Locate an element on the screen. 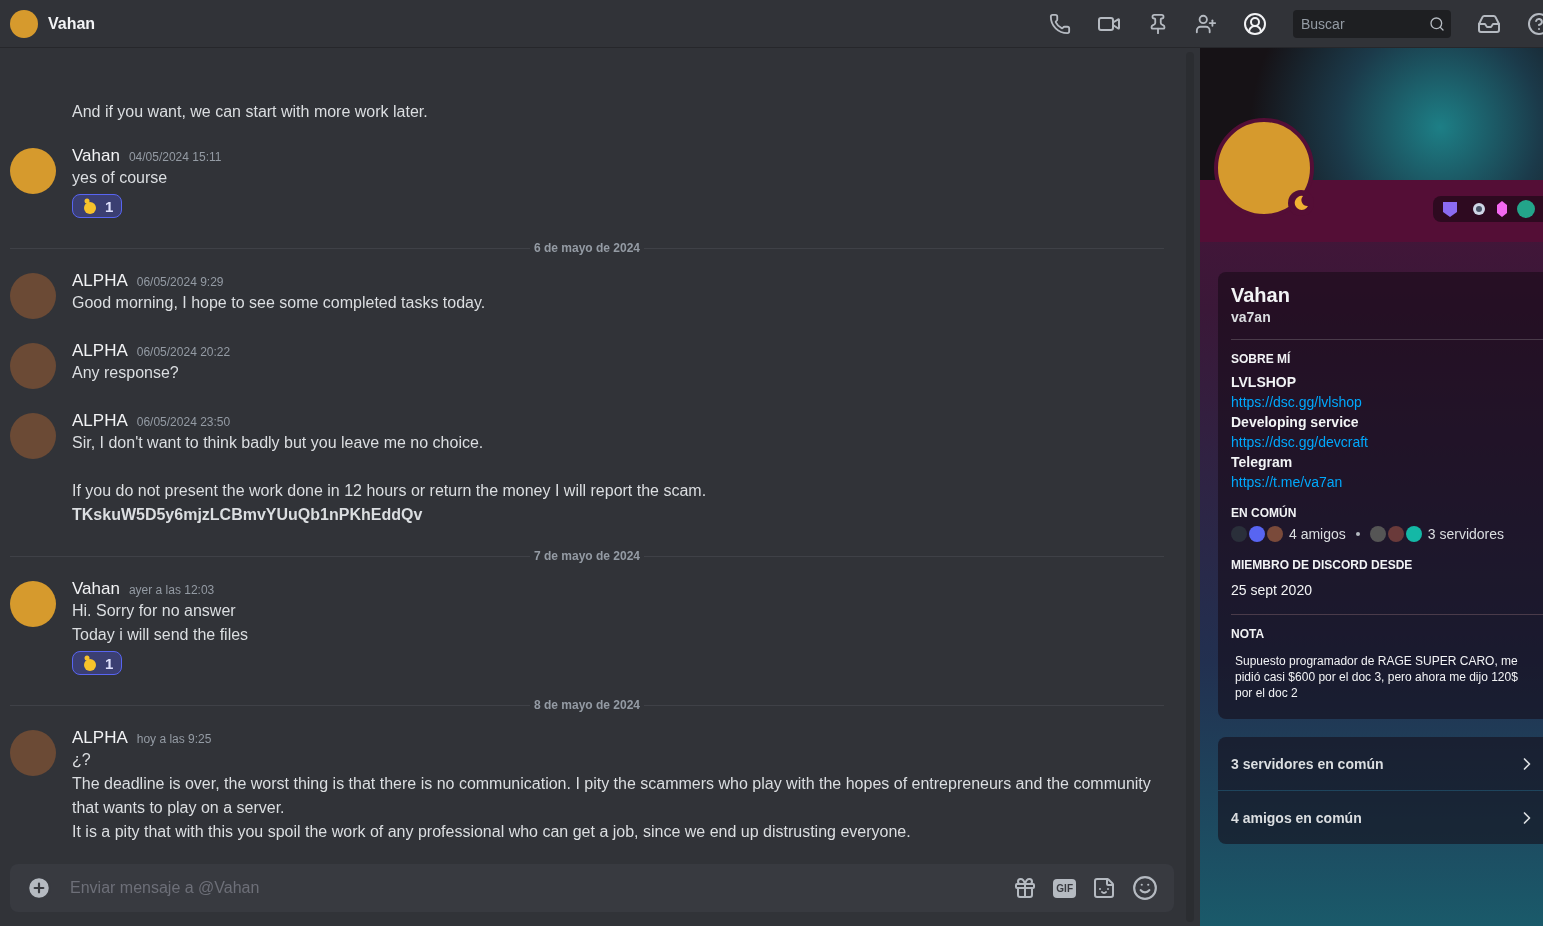 Image resolution: width=1543 pixels, height=926 pixels. display-name: Vahan is located at coordinates (1261, 295).